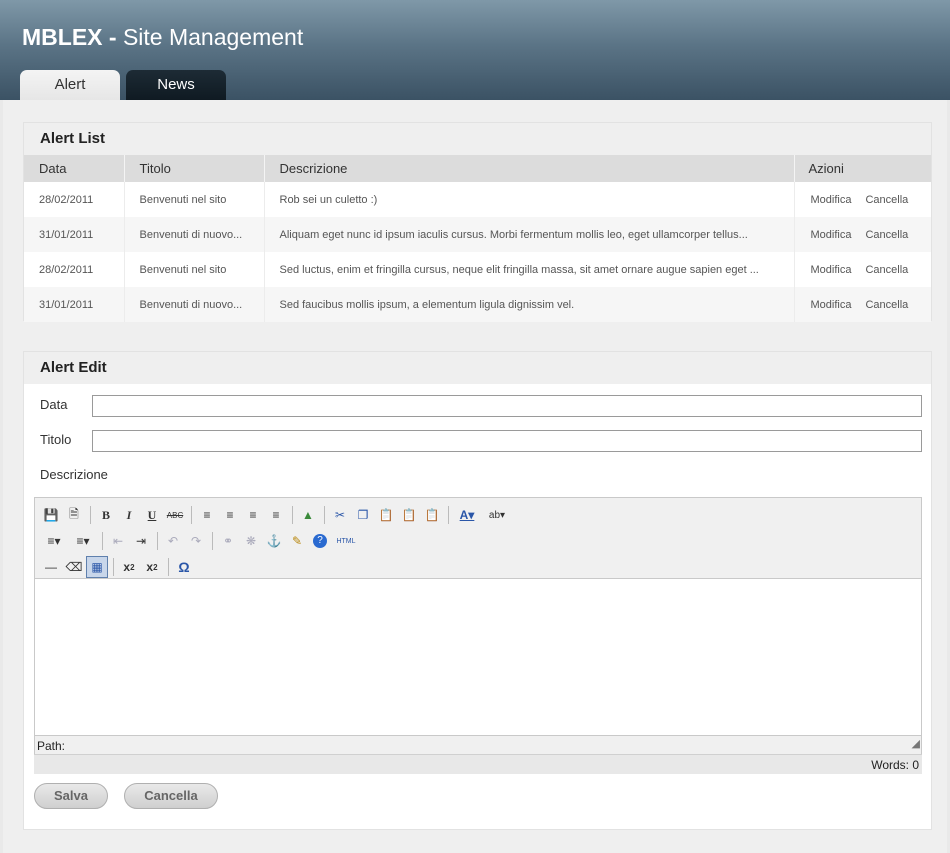  What do you see at coordinates (297, 541) in the screenshot?
I see `cleanup-icon: ✎` at bounding box center [297, 541].